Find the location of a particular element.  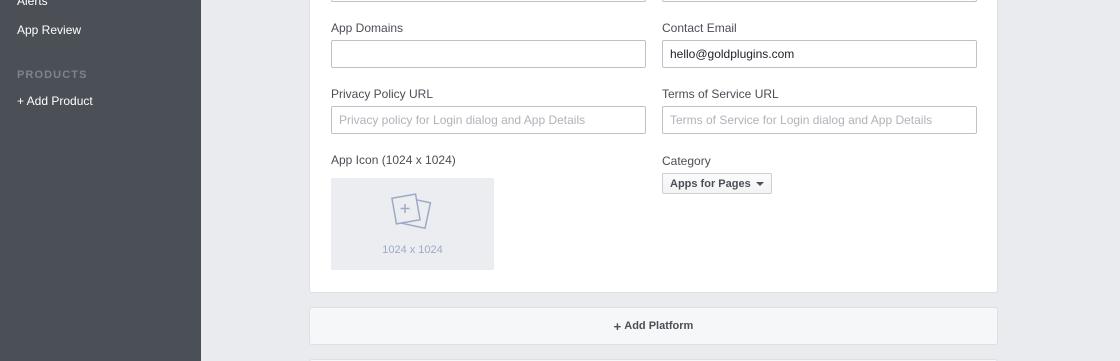

previous-field-right is located at coordinates (819, 1).